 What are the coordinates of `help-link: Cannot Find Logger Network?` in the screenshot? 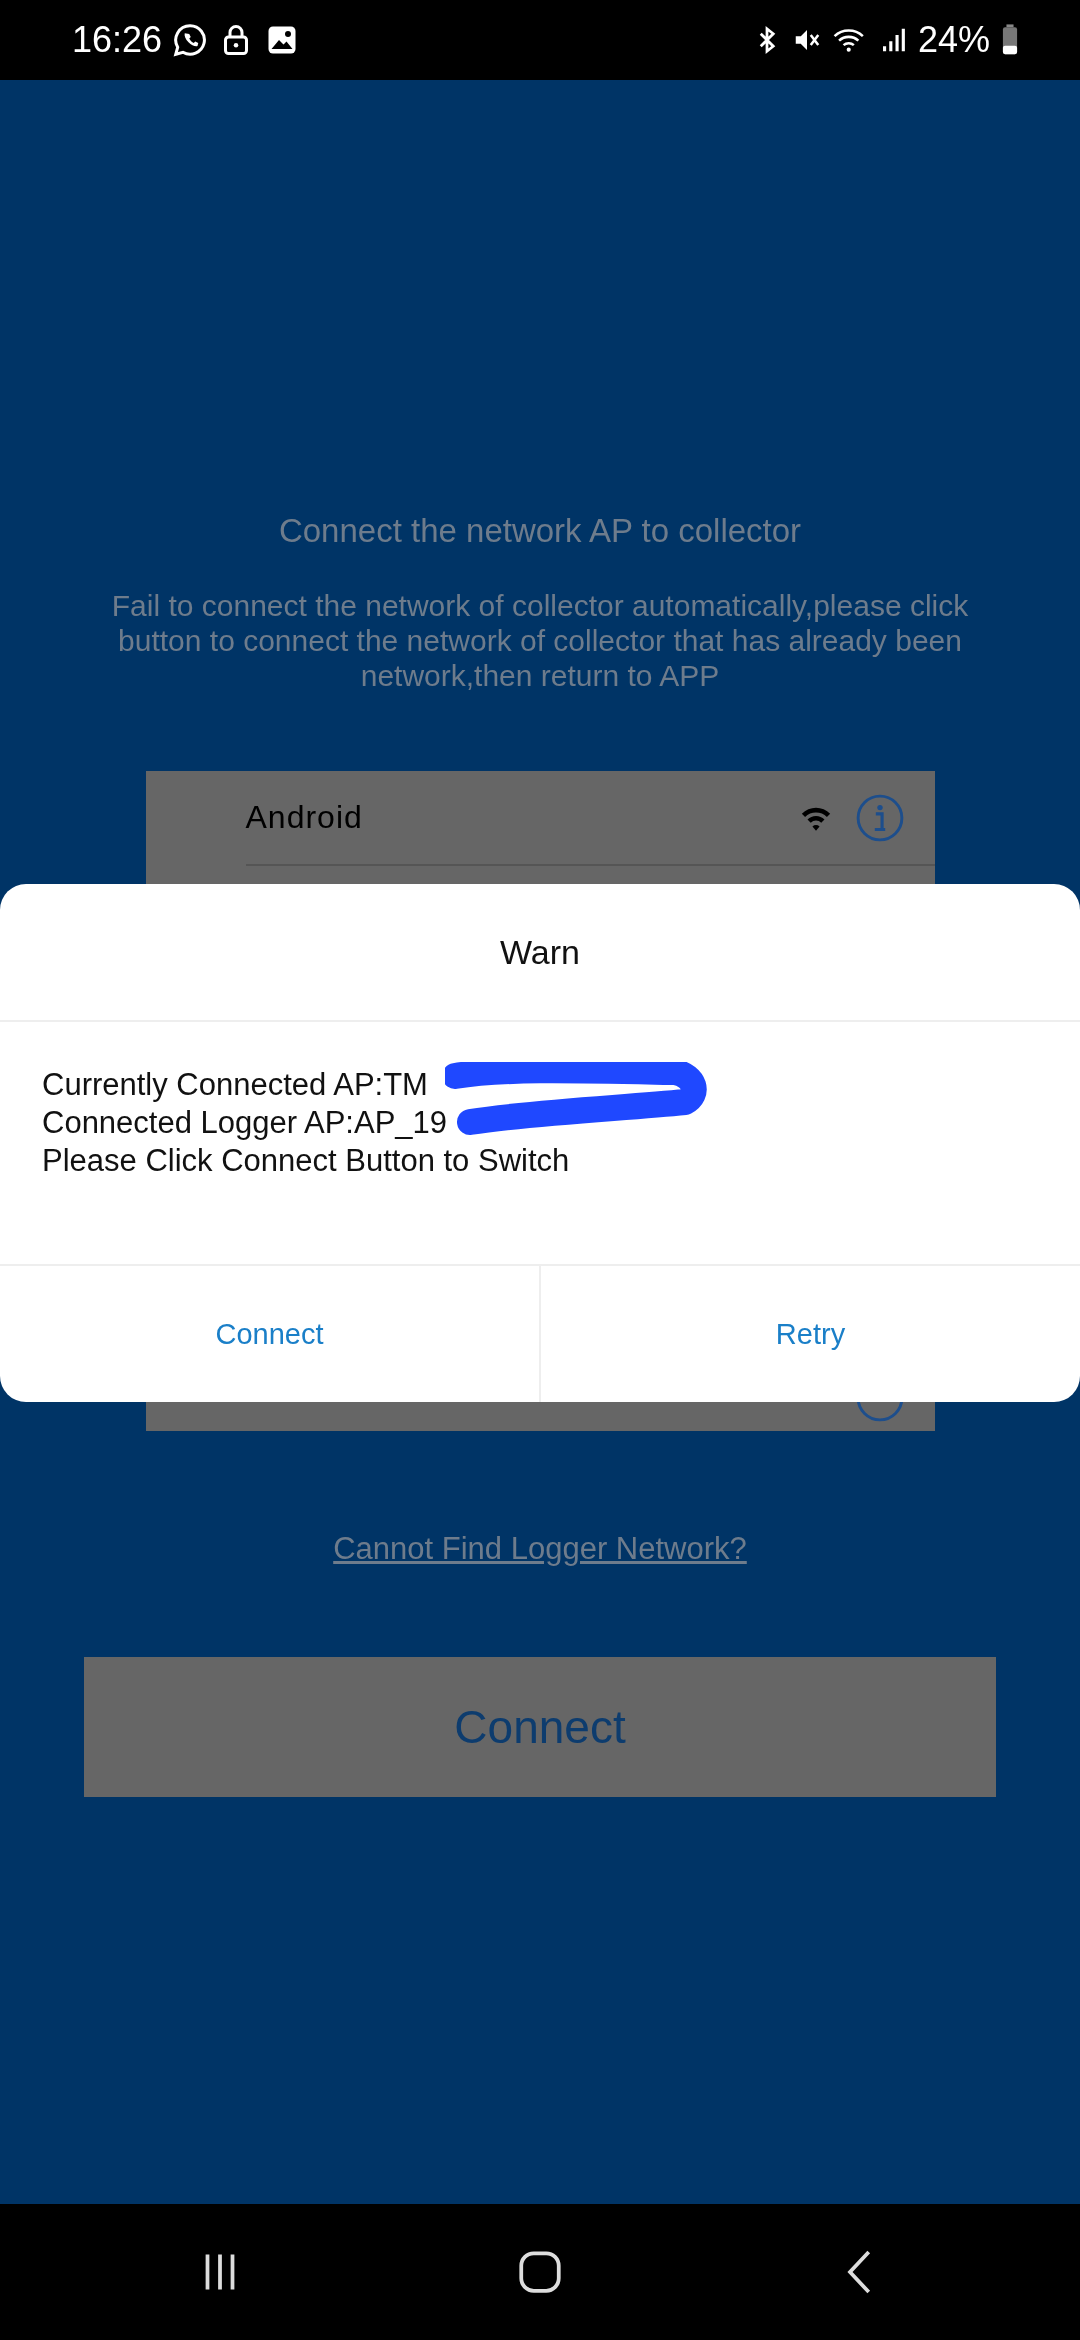 It's located at (540, 1549).